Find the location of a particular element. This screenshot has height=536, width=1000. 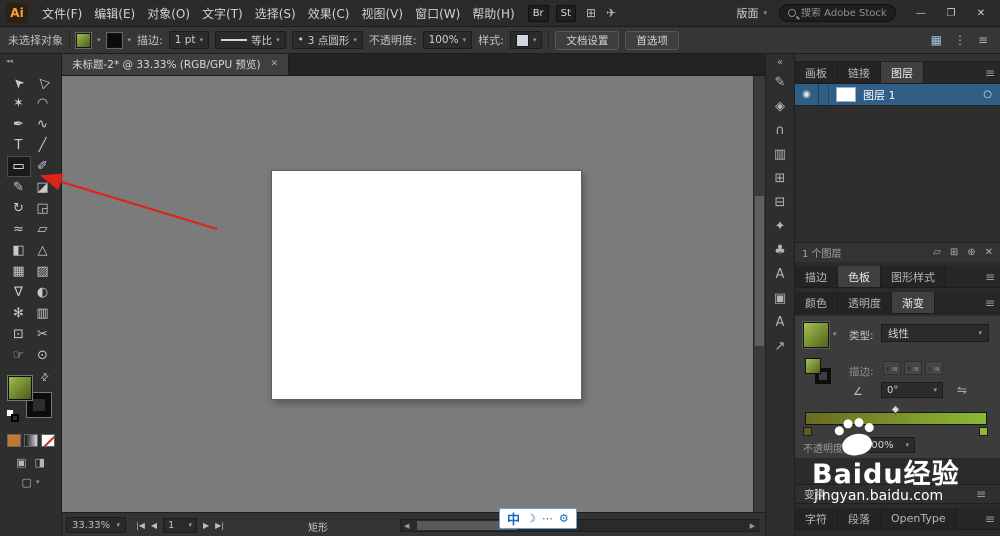

menu-item: 帮助(H) is located at coordinates (493, 13).